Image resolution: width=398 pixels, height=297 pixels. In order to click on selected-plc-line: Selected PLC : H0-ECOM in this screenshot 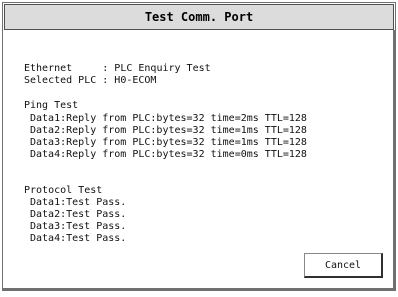, I will do `click(90, 80)`.